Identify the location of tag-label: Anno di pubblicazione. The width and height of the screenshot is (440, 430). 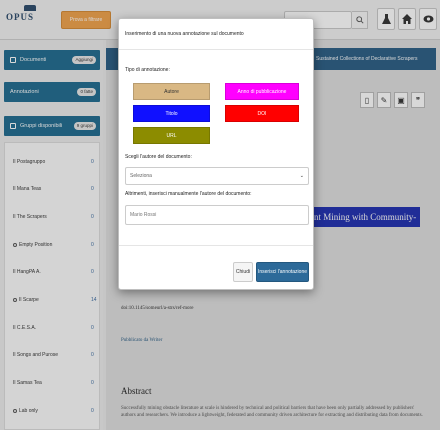
(262, 91).